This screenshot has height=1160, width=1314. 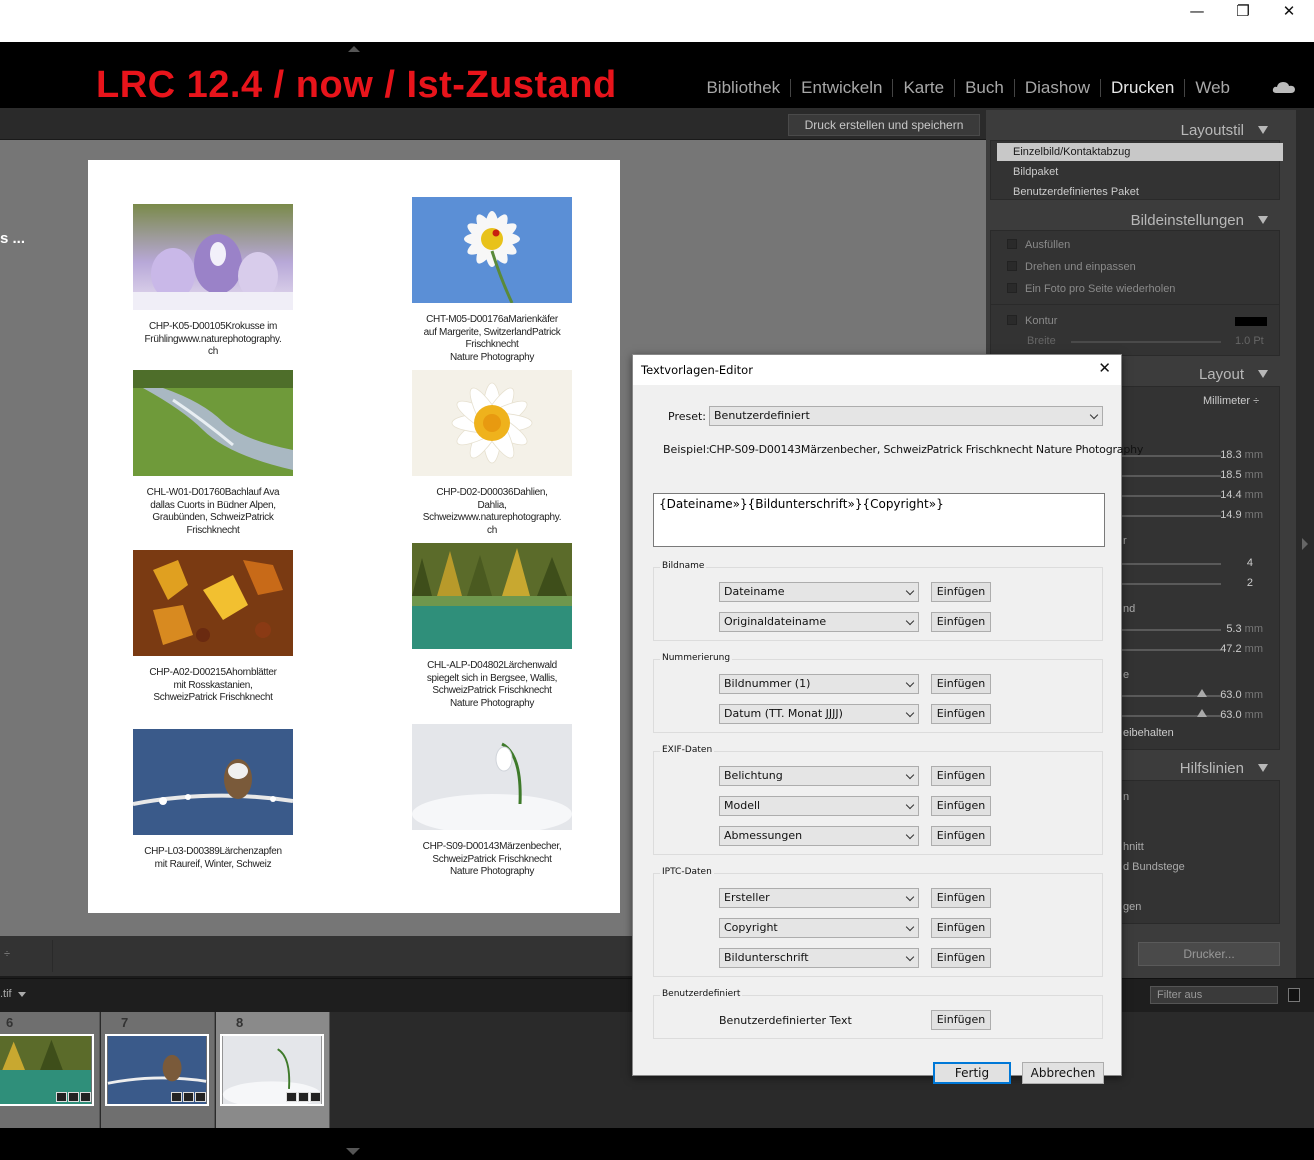 What do you see at coordinates (819, 928) in the screenshot?
I see `copyright-select: Copyright` at bounding box center [819, 928].